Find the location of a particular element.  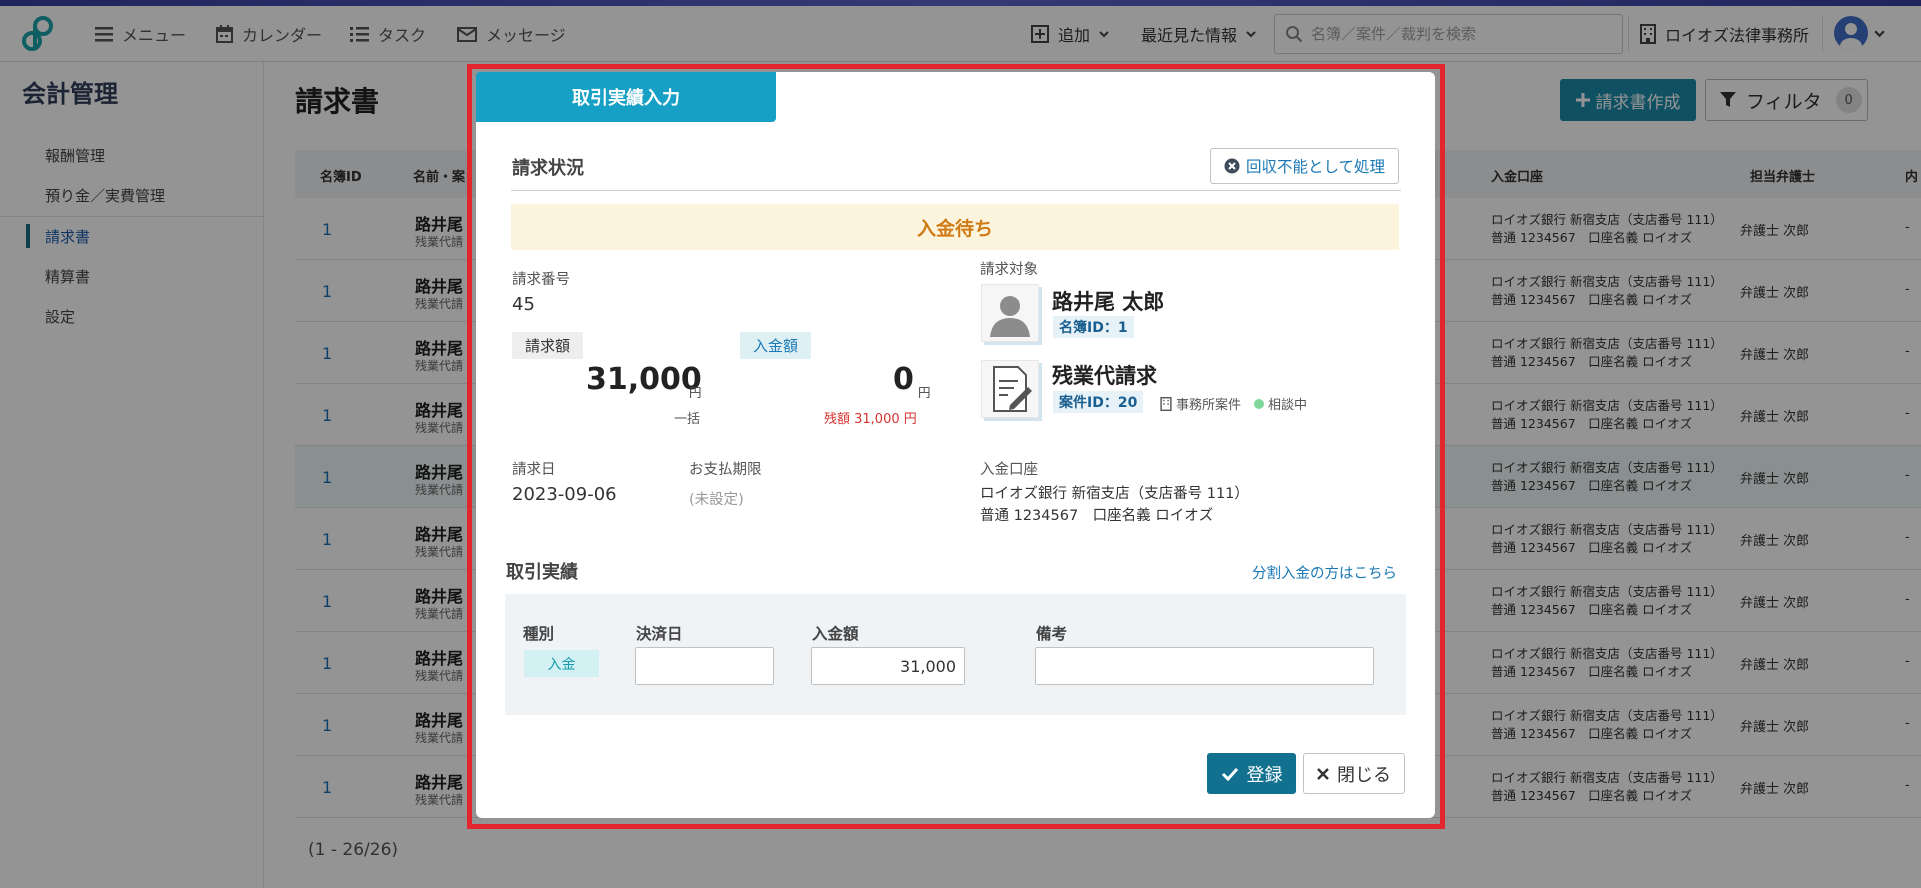

date-column-label: 決済日 is located at coordinates (659, 634).